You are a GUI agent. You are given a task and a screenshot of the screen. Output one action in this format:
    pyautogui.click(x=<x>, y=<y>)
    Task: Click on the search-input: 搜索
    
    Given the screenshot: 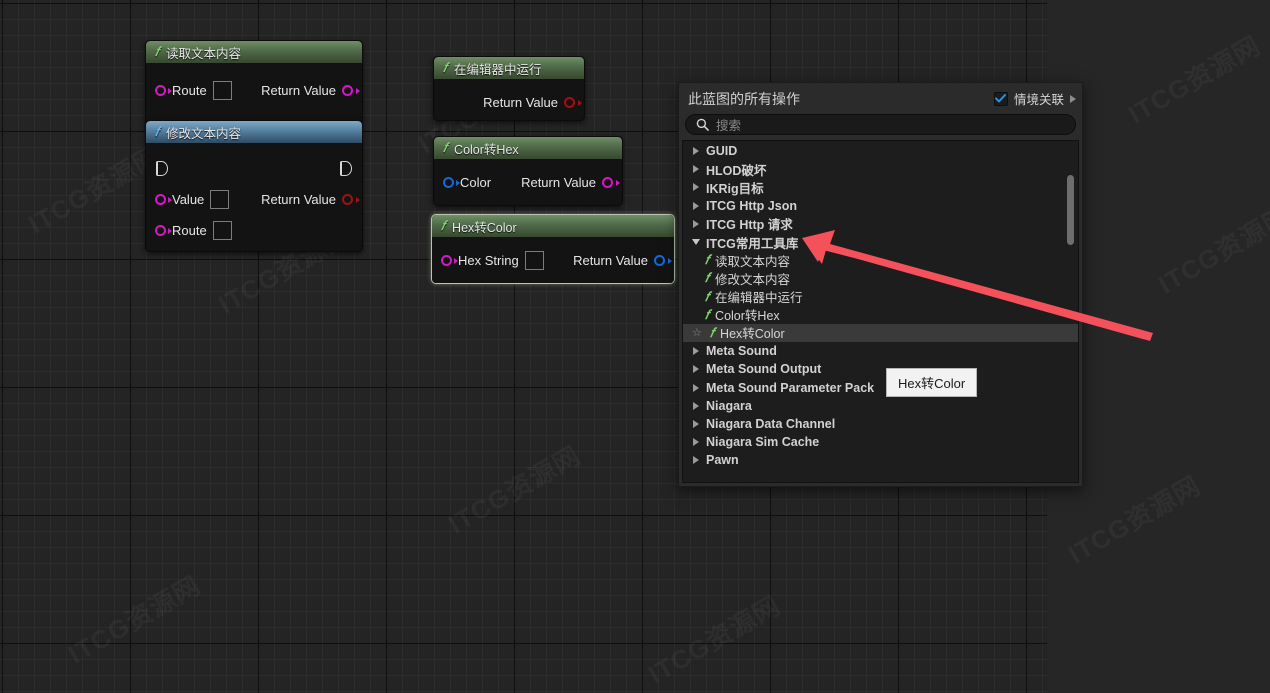 What is the action you would take?
    pyautogui.click(x=880, y=124)
    